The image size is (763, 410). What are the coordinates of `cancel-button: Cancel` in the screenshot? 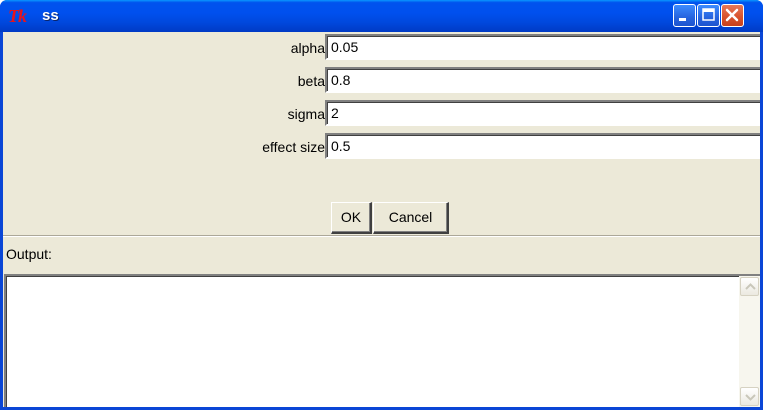 It's located at (411, 218).